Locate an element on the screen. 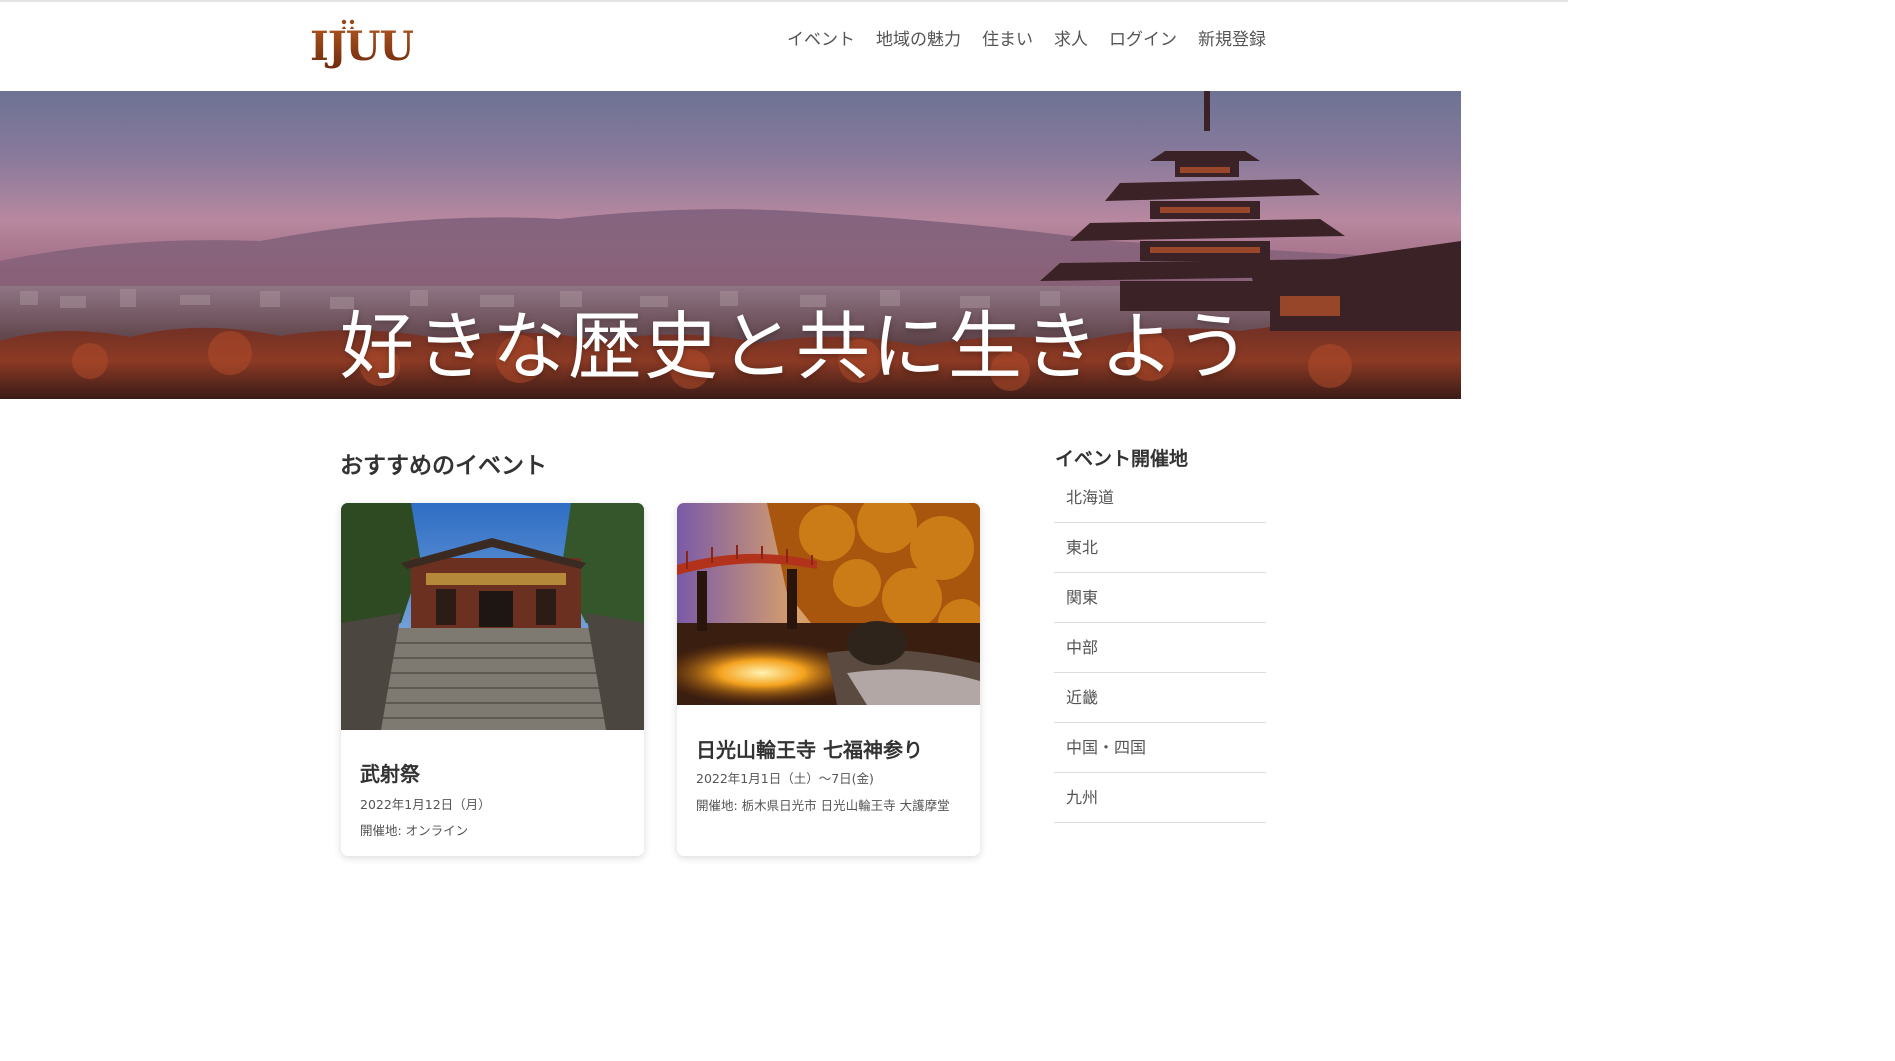 The image size is (1895, 1061). event-image-shinkyo-bridge is located at coordinates (828, 604).